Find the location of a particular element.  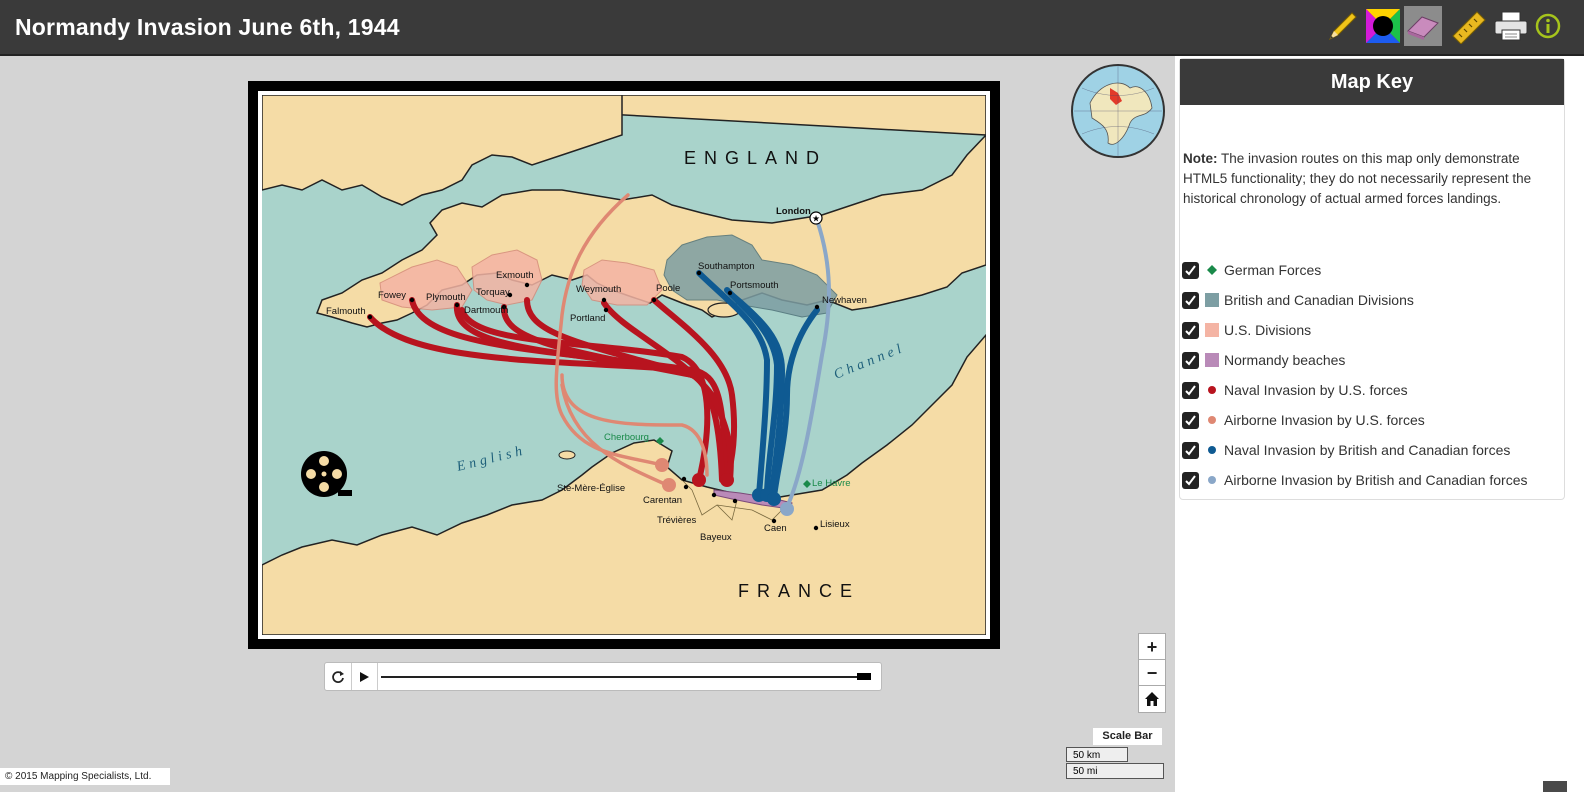

home-icon is located at coordinates (1152, 699).